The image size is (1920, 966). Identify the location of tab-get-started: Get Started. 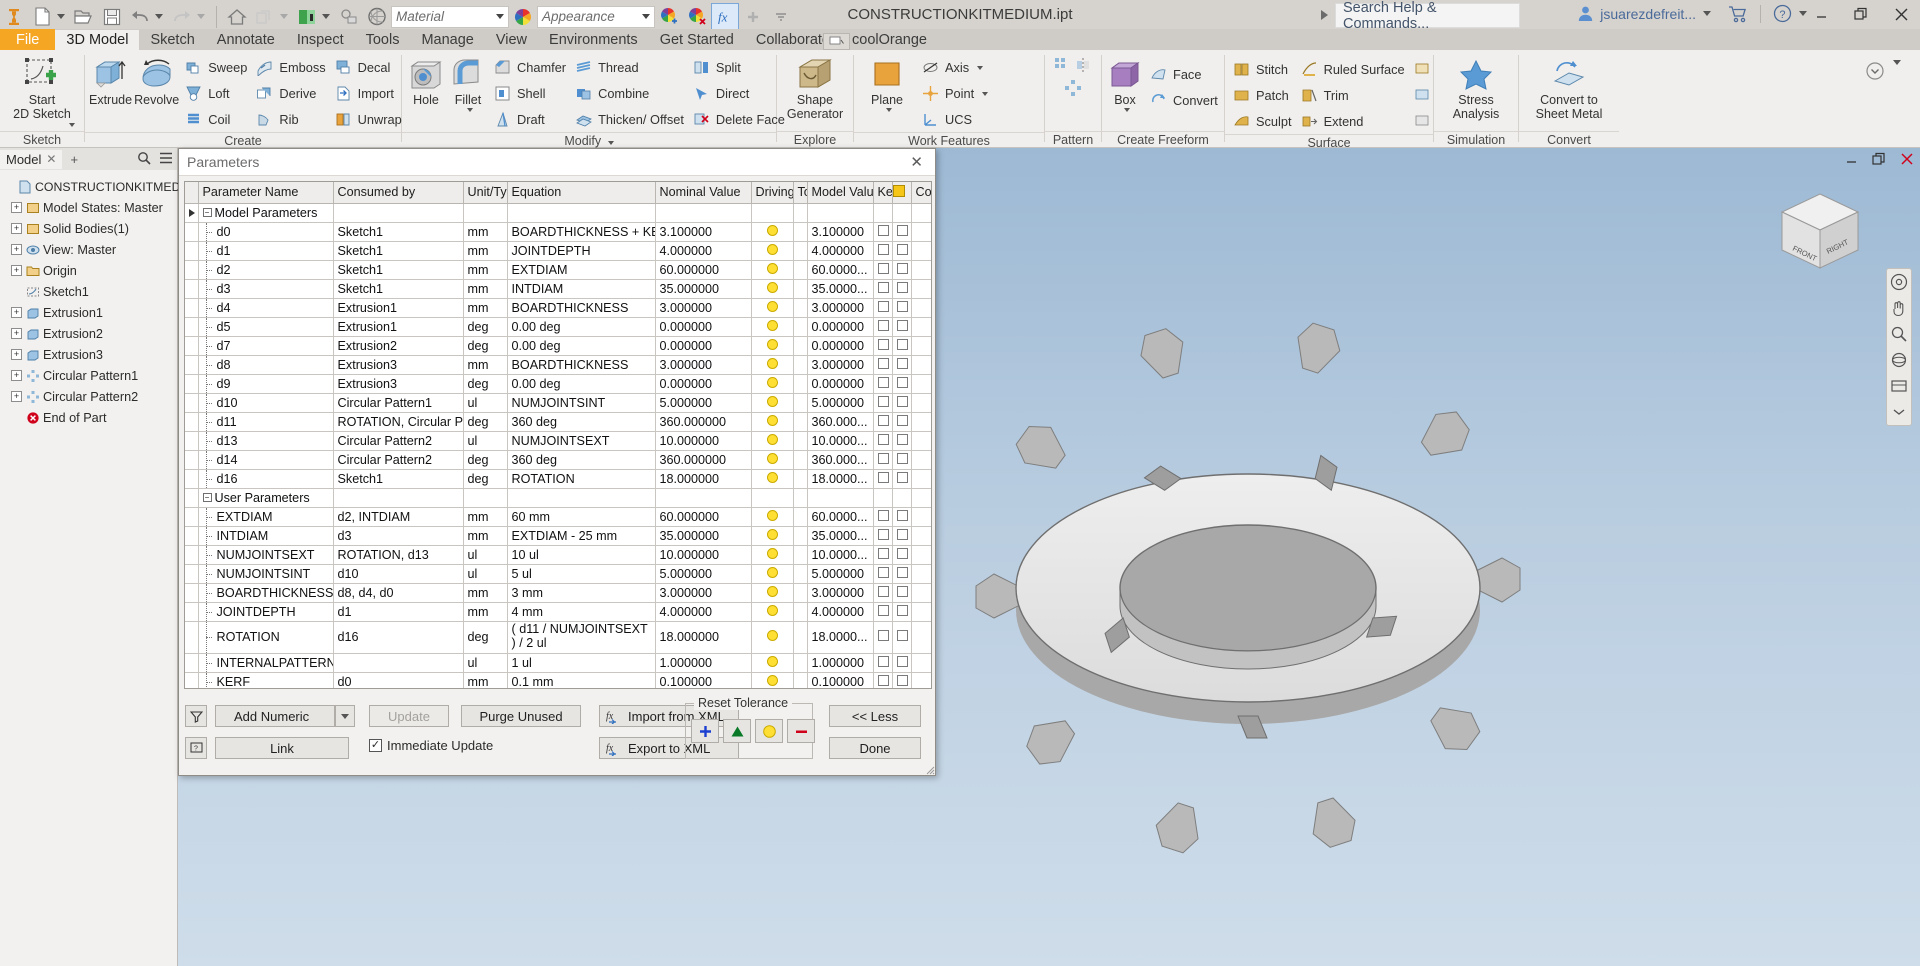
(697, 41).